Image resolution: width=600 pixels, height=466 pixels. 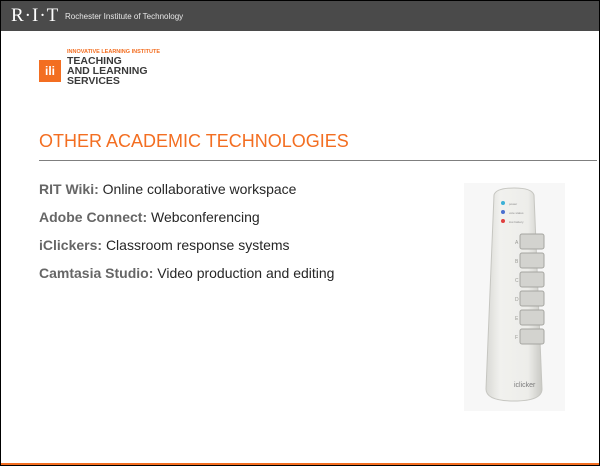 What do you see at coordinates (93, 81) in the screenshot?
I see `unit-name-line: SERVICES` at bounding box center [93, 81].